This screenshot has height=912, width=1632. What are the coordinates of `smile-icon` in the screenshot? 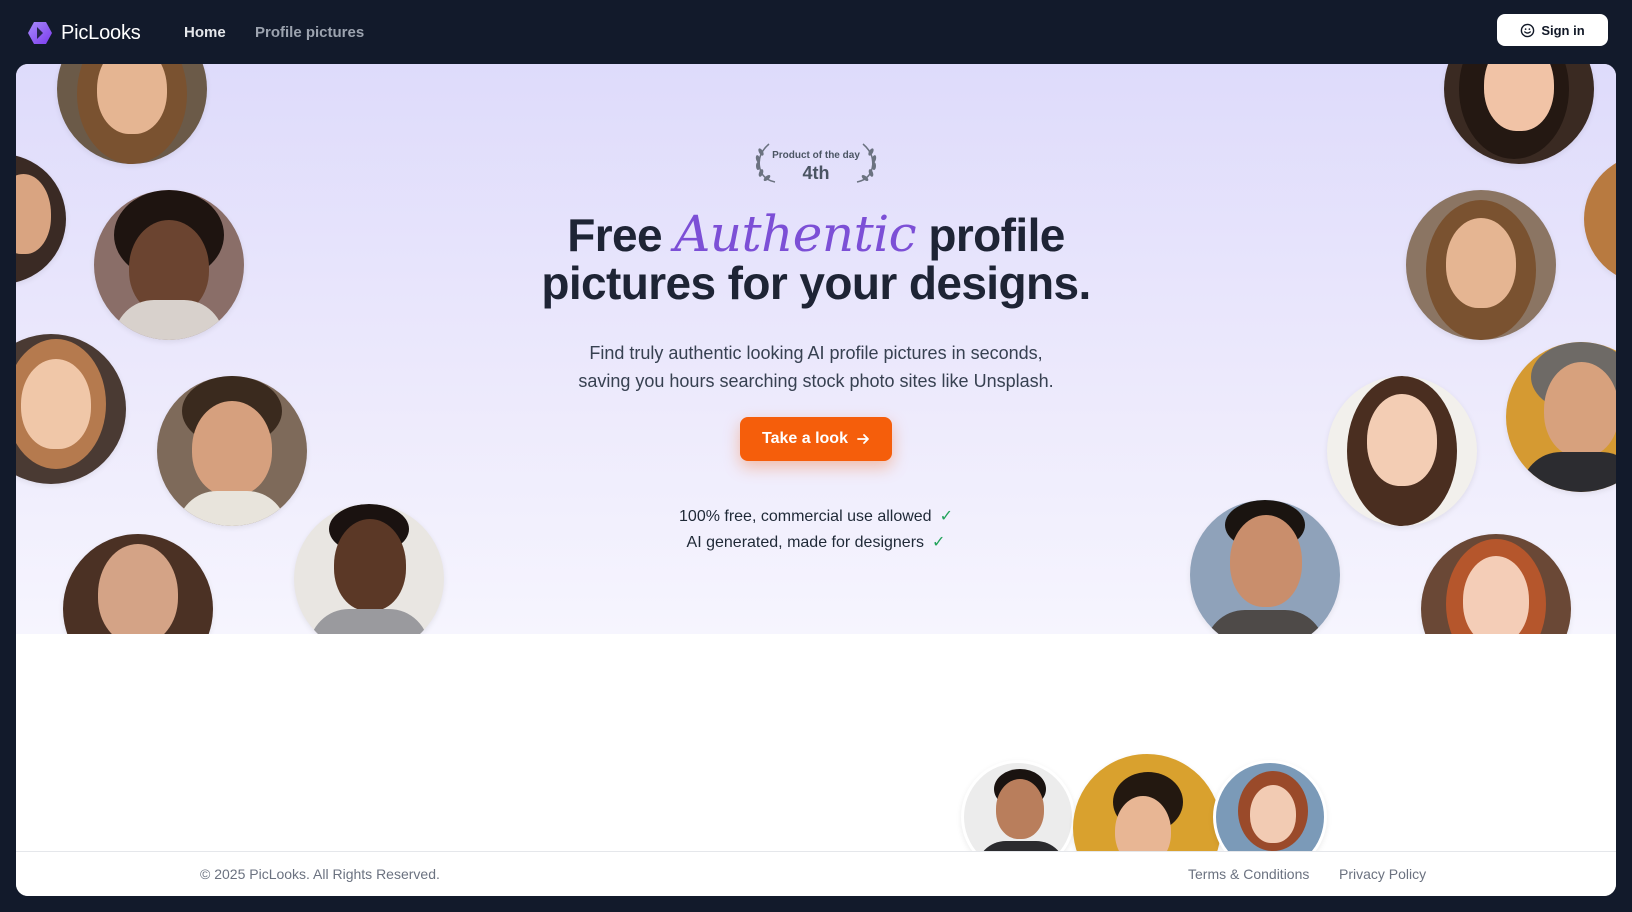 It's located at (1528, 30).